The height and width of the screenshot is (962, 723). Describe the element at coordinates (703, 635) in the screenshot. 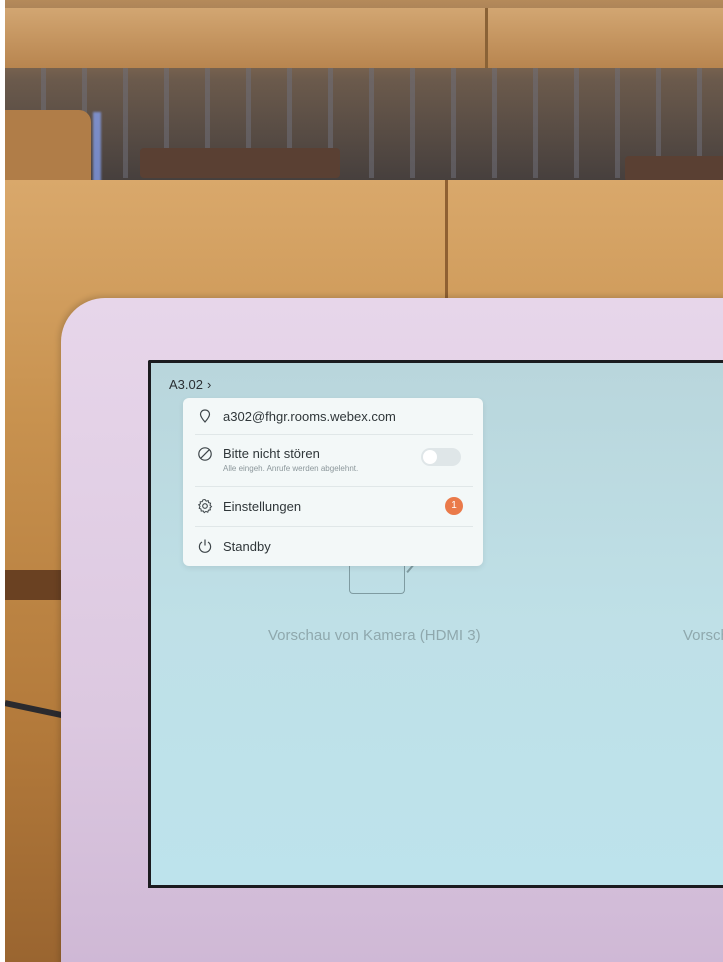

I see `preview-label-secondary: Vorsch` at that location.